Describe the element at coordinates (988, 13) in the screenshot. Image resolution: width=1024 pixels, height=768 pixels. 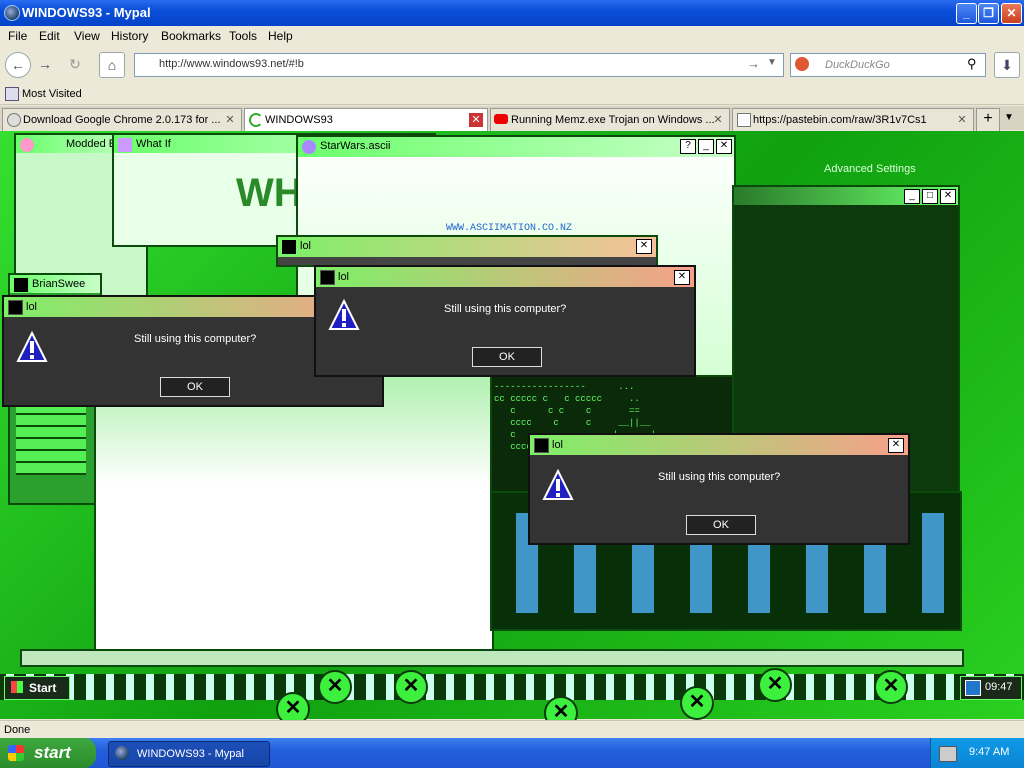
I see `maximize-button: ❐` at that location.